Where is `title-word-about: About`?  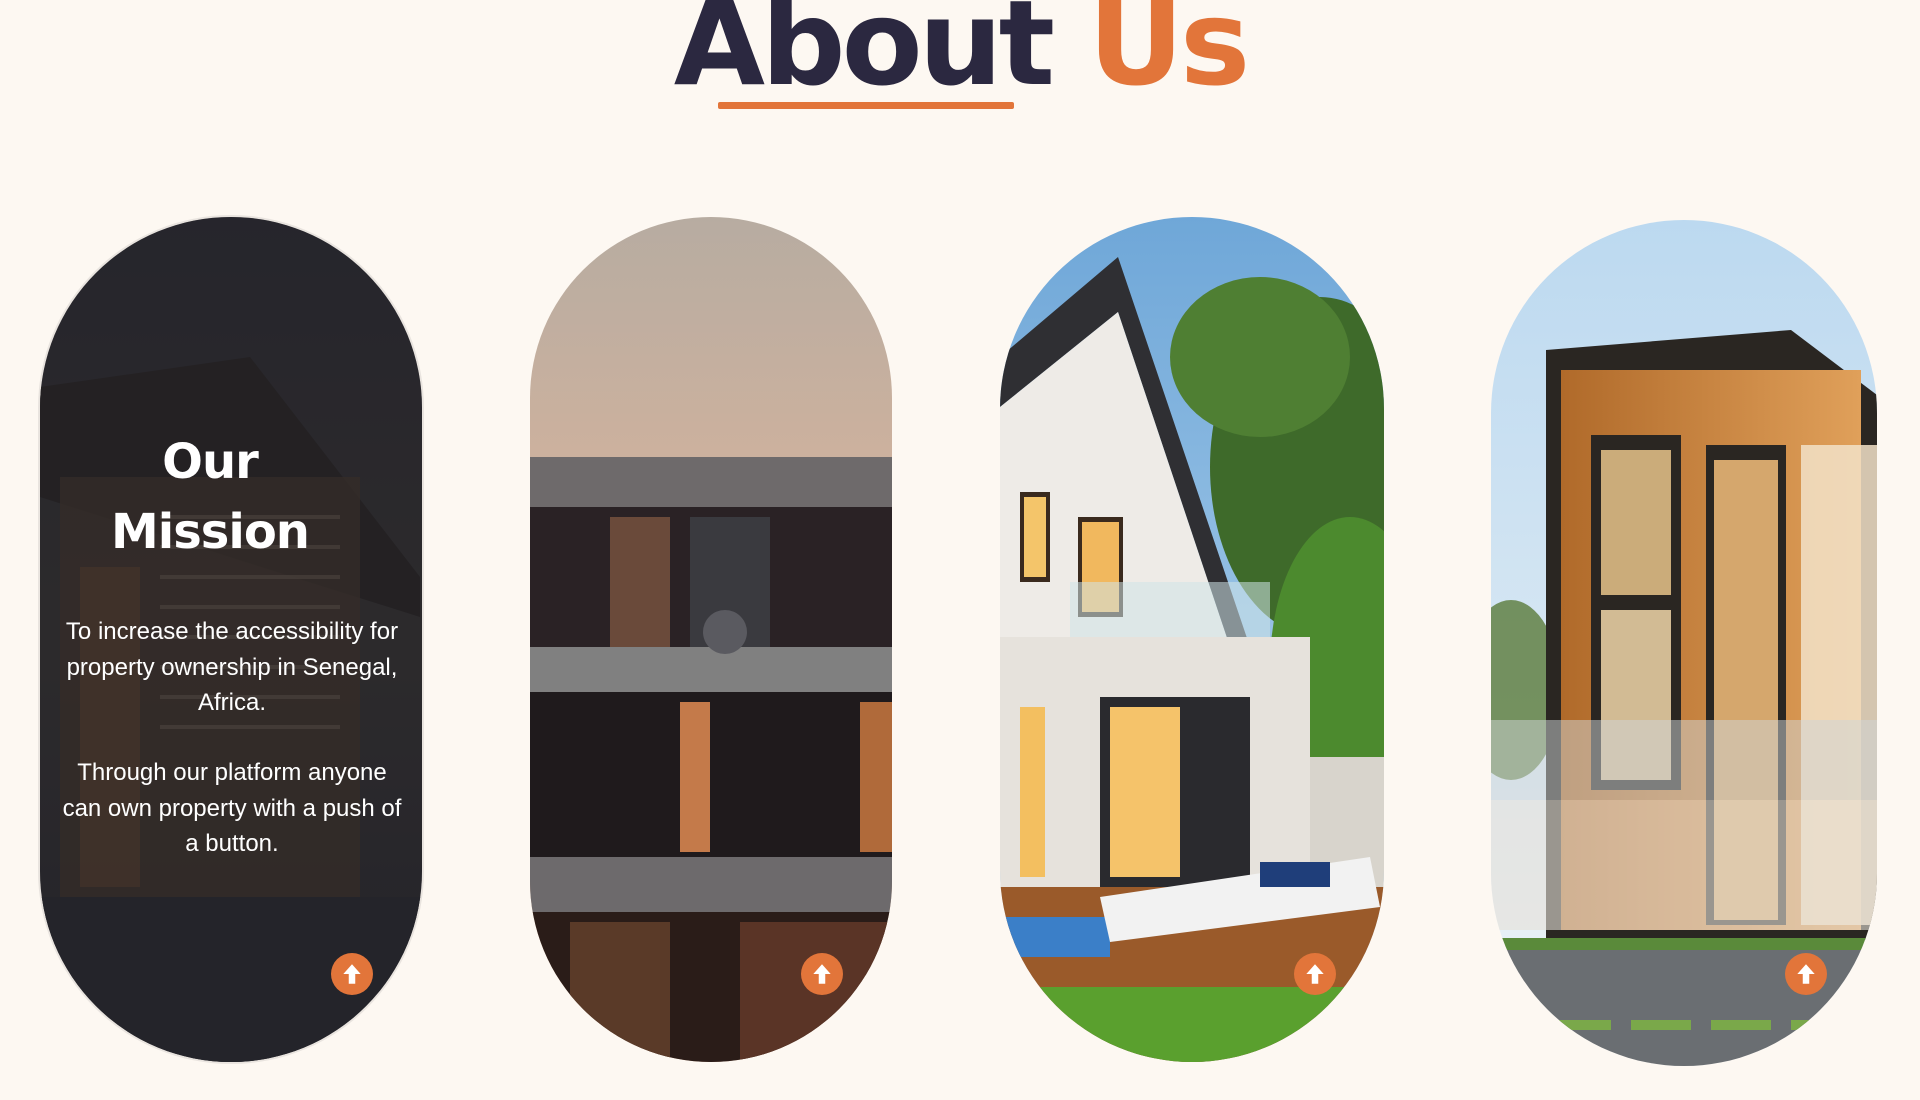 title-word-about: About is located at coordinates (864, 56).